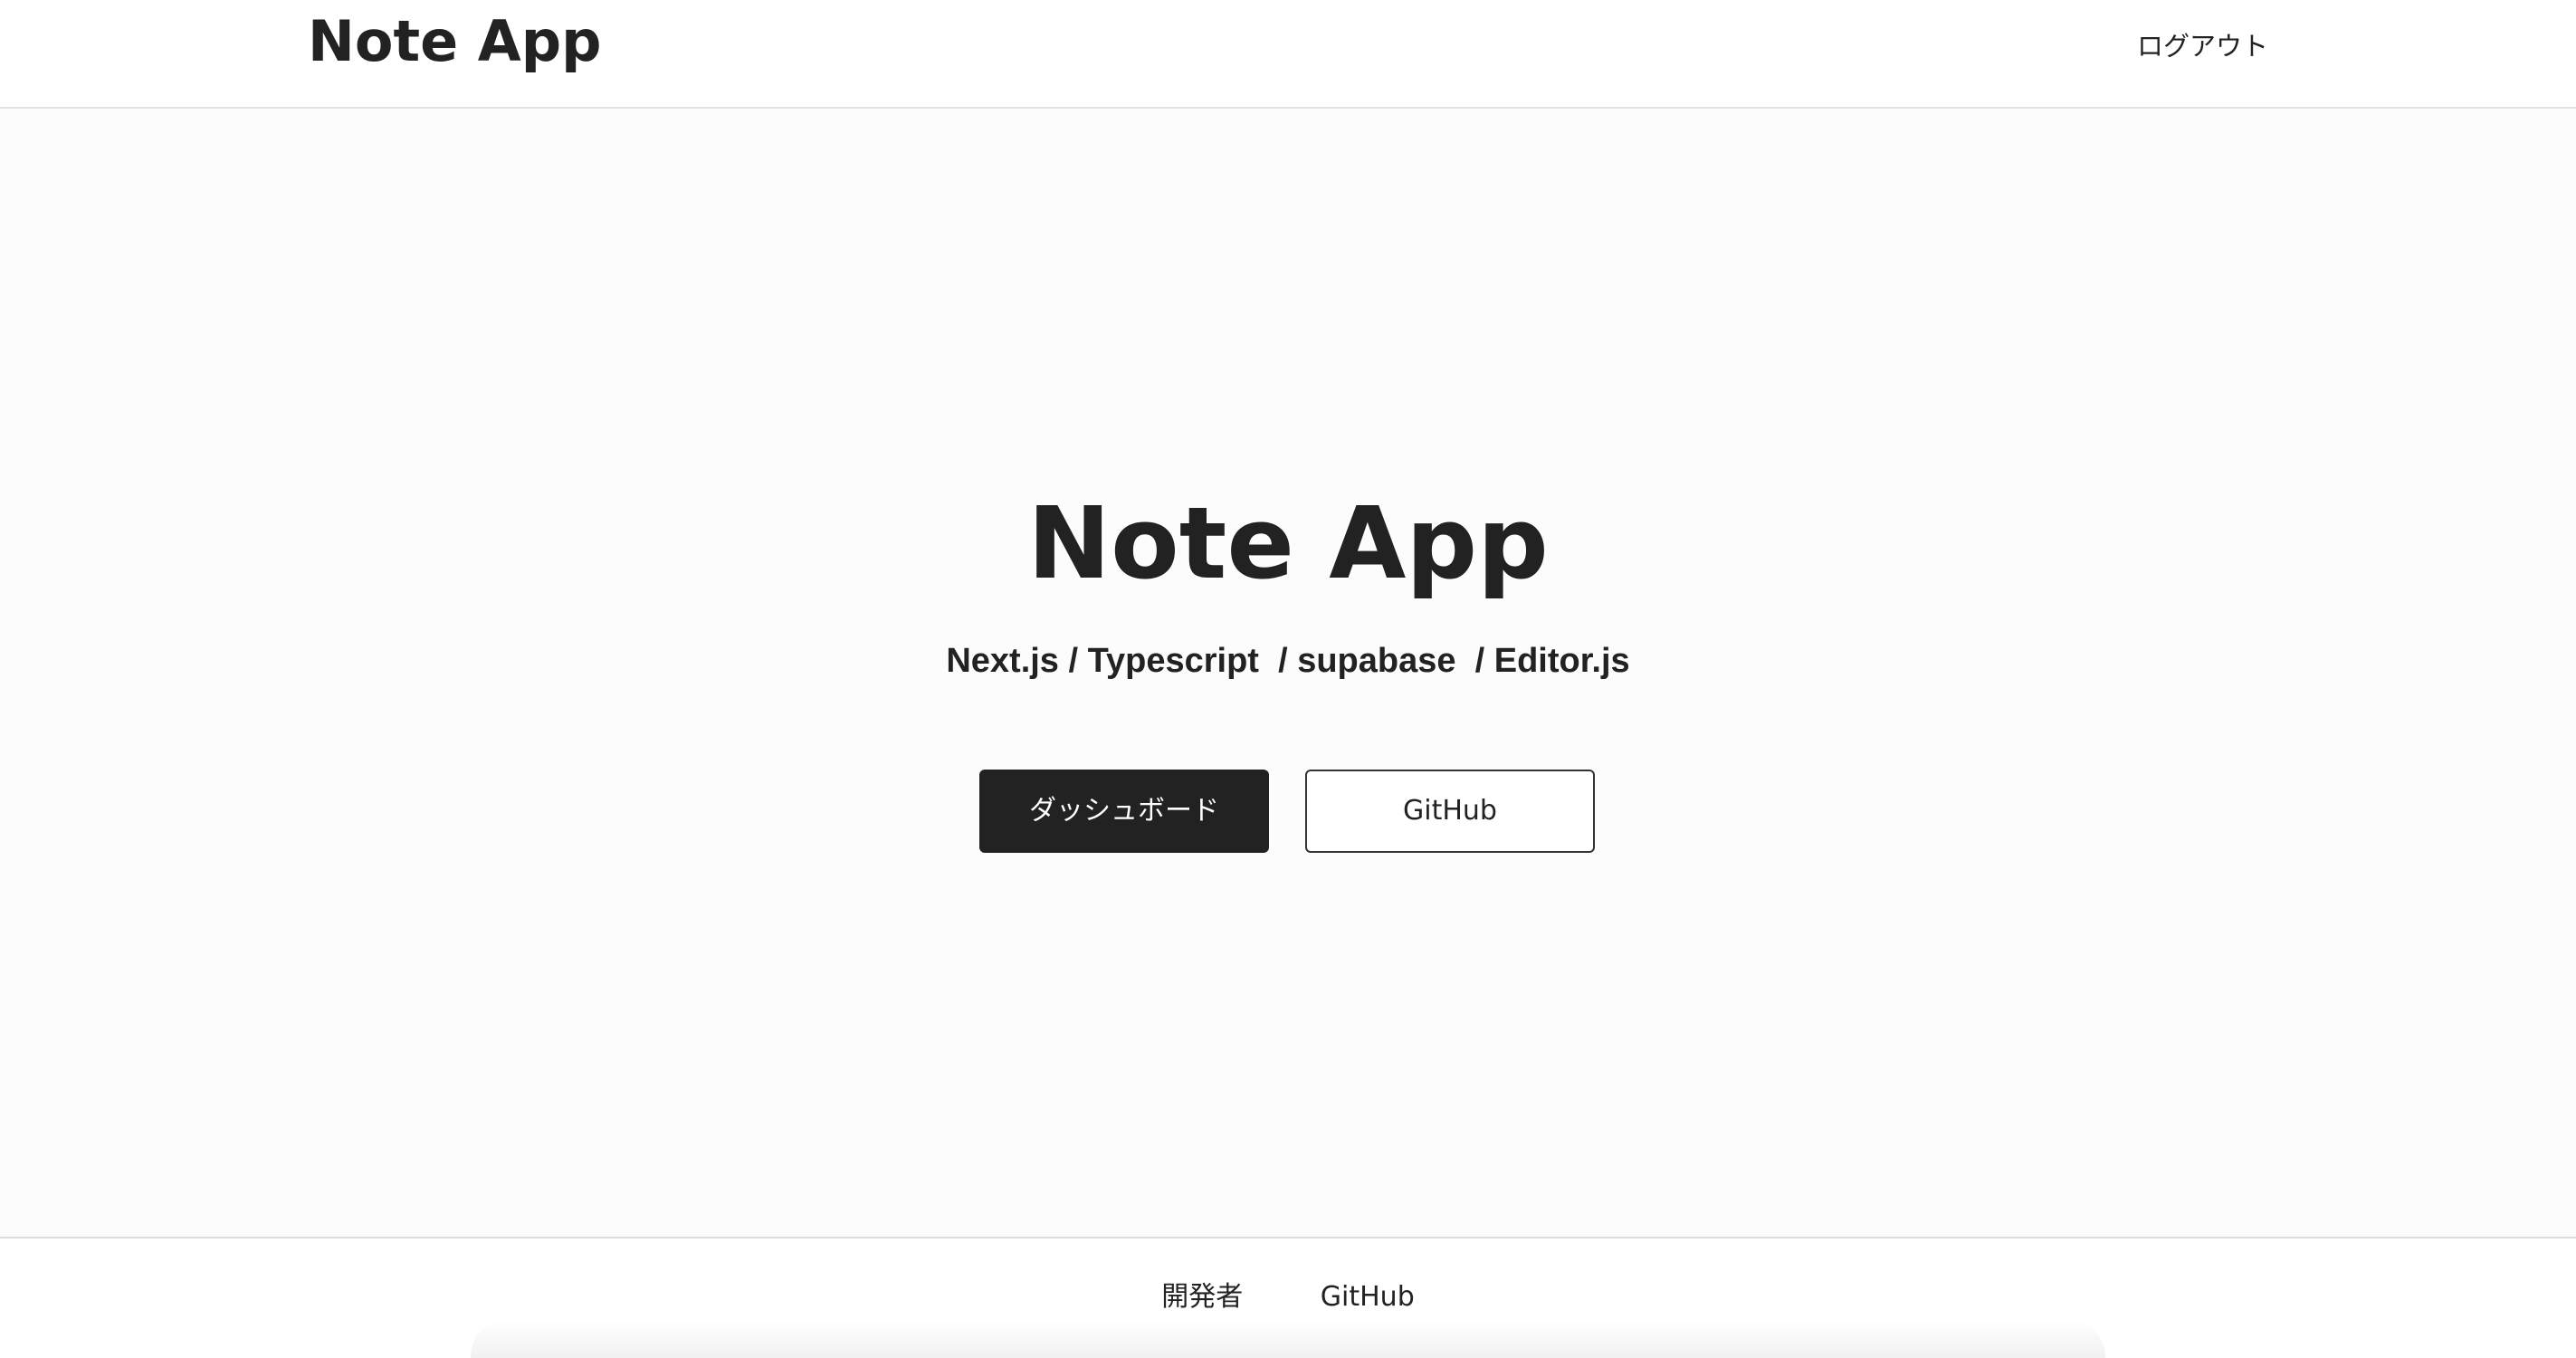 The width and height of the screenshot is (2576, 1358). I want to click on site-logo: Note App, so click(455, 41).